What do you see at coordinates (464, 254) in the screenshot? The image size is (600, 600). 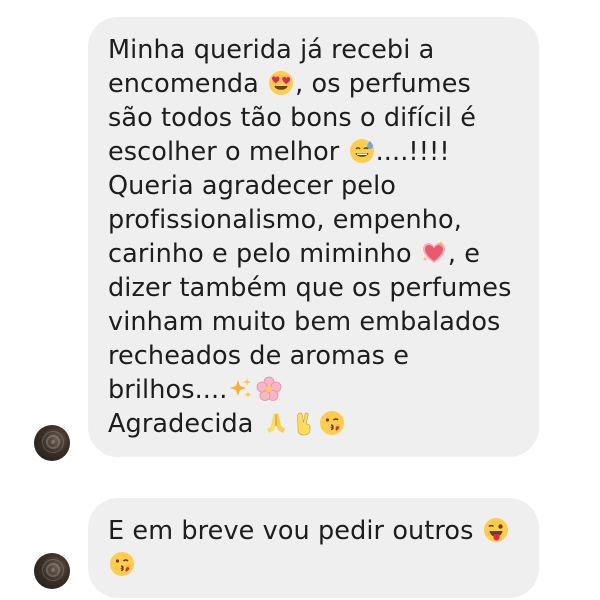 I see `message-text: , e` at bounding box center [464, 254].